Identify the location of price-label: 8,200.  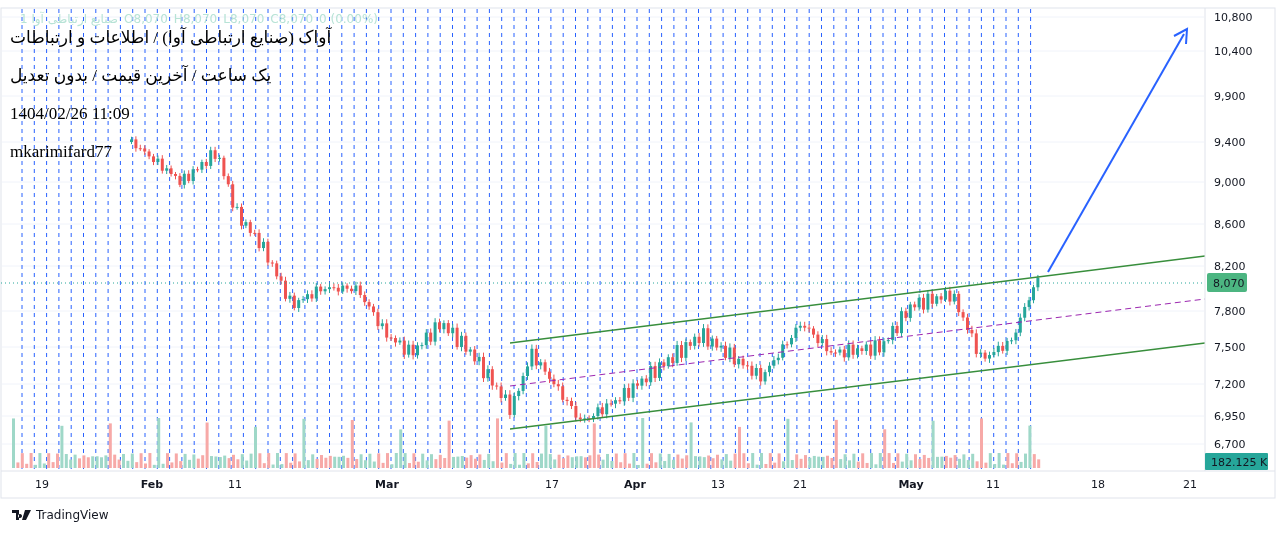
(1230, 266).